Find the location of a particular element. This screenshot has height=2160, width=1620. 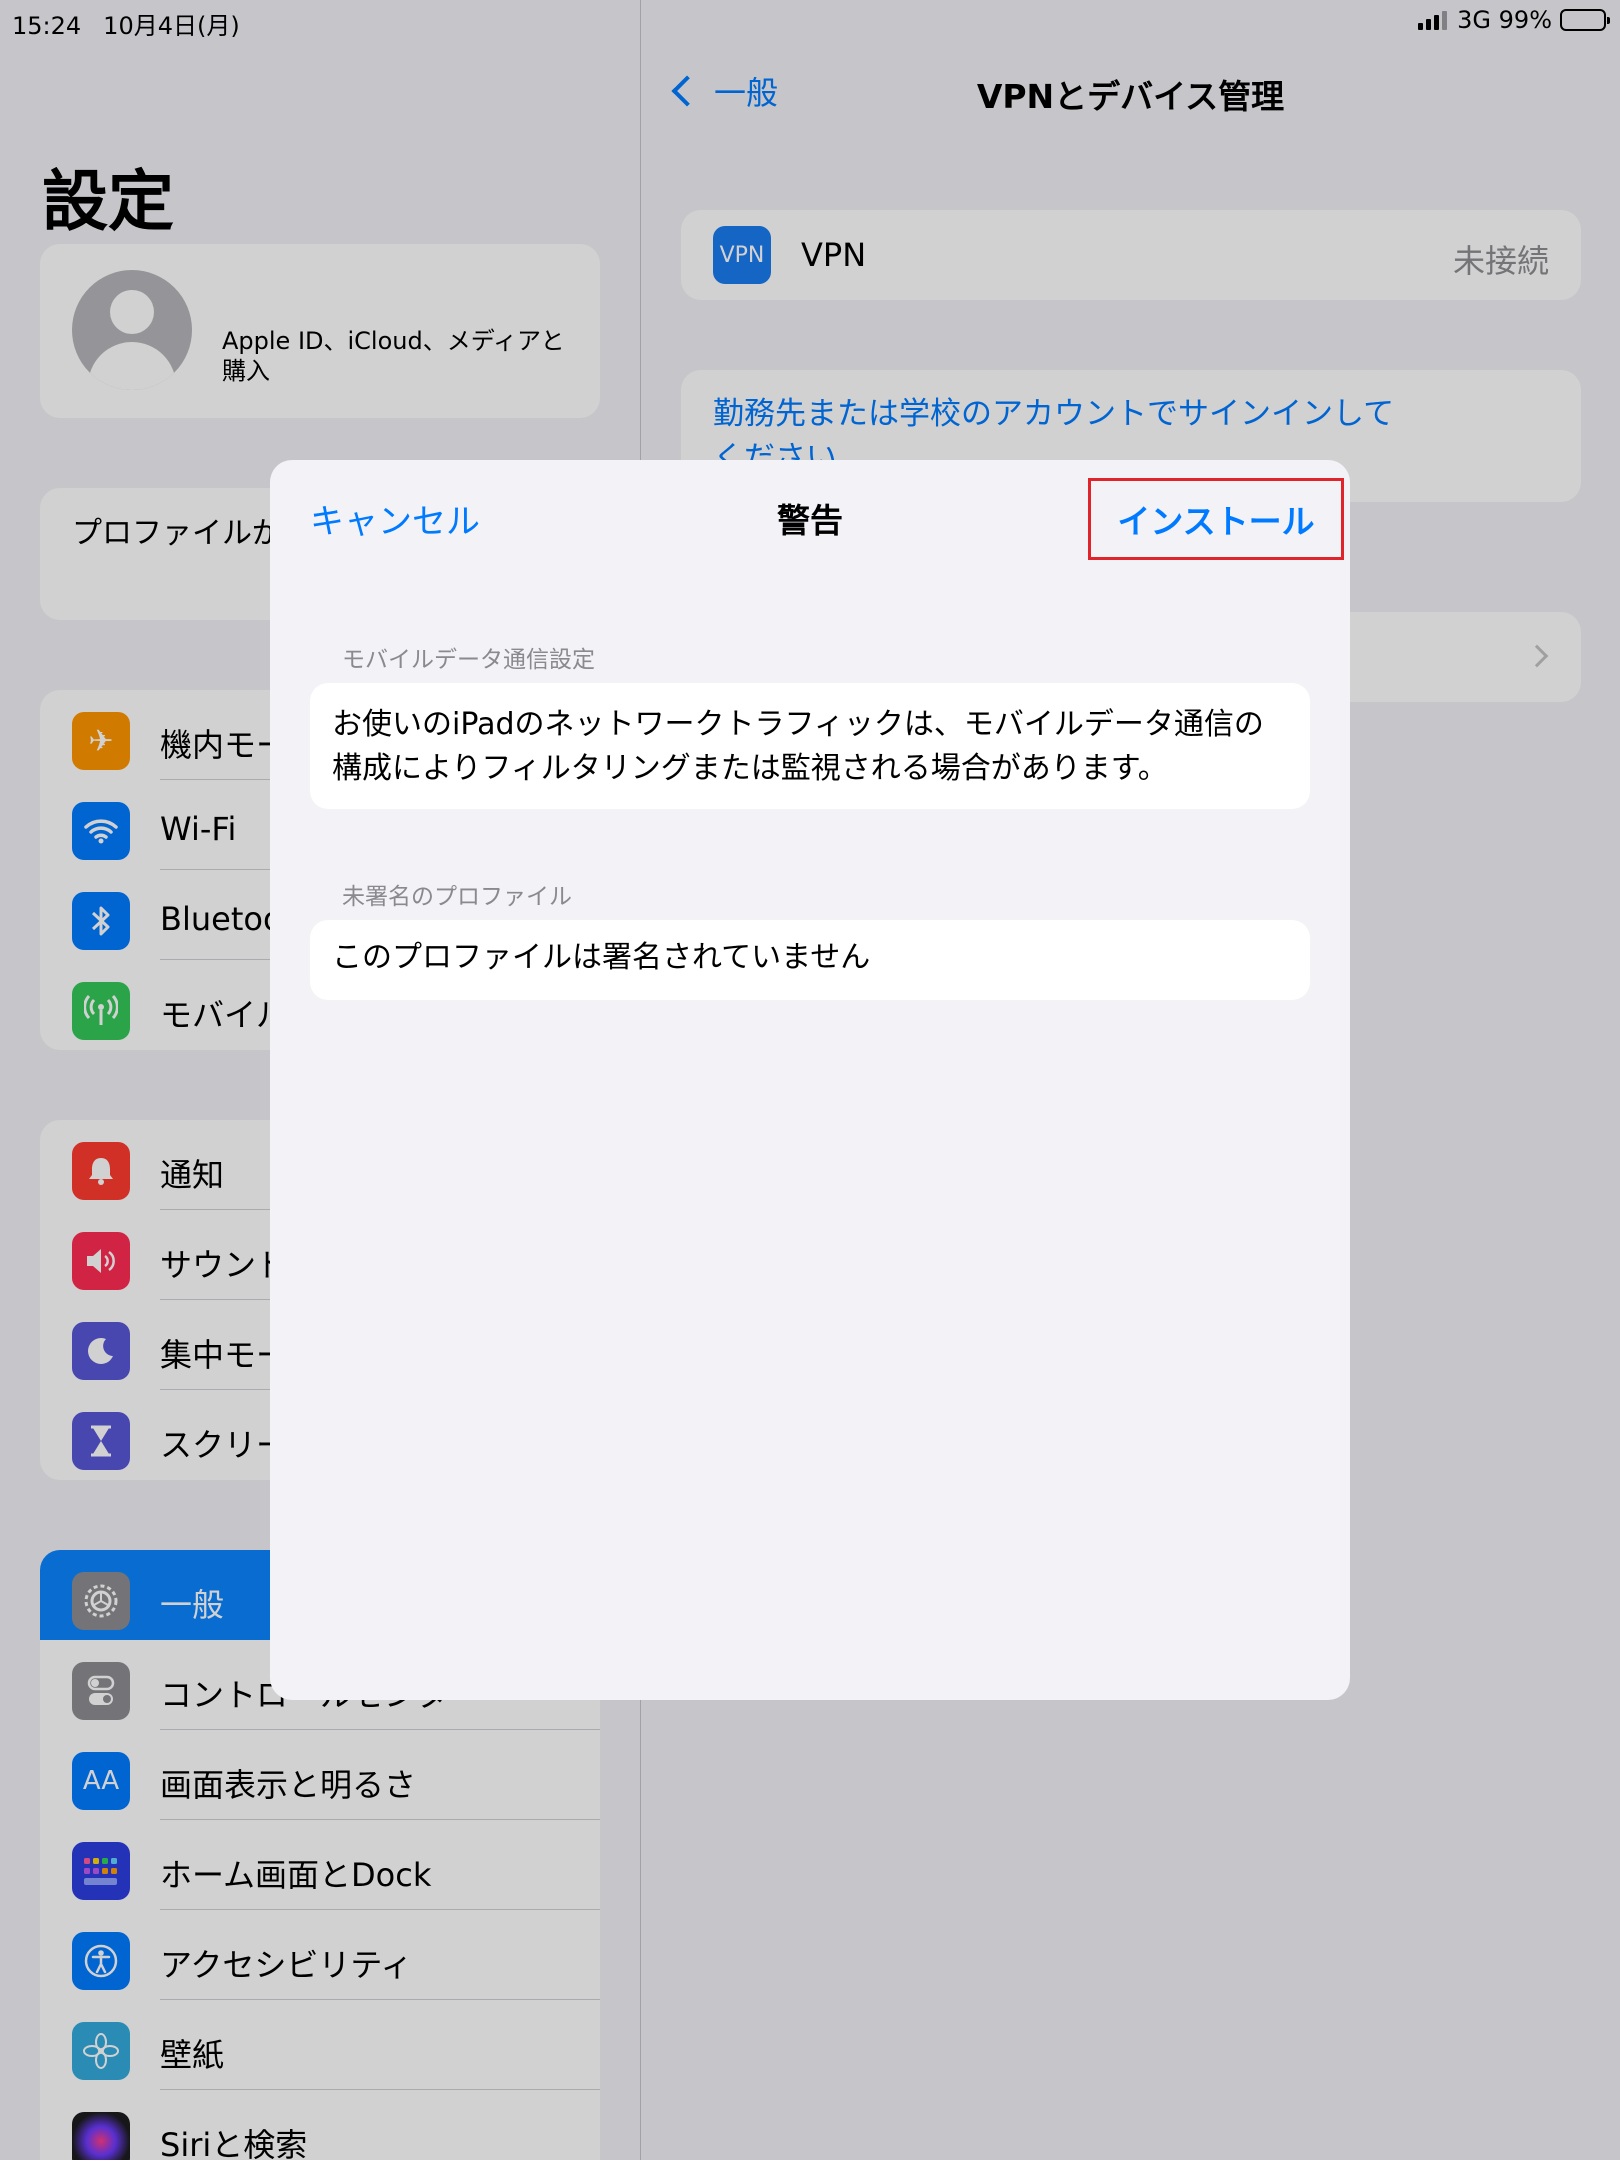

battery-icon is located at coordinates (1585, 20).